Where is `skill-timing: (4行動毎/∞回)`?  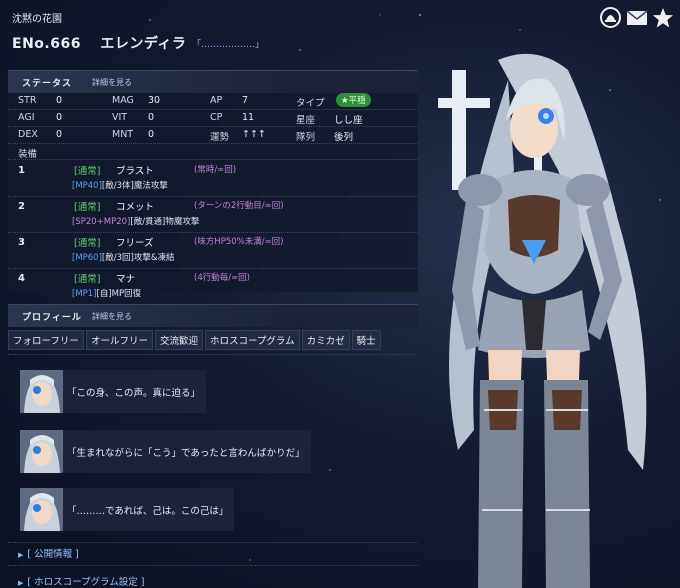
skill-timing: (4行動毎/∞回) is located at coordinates (222, 278).